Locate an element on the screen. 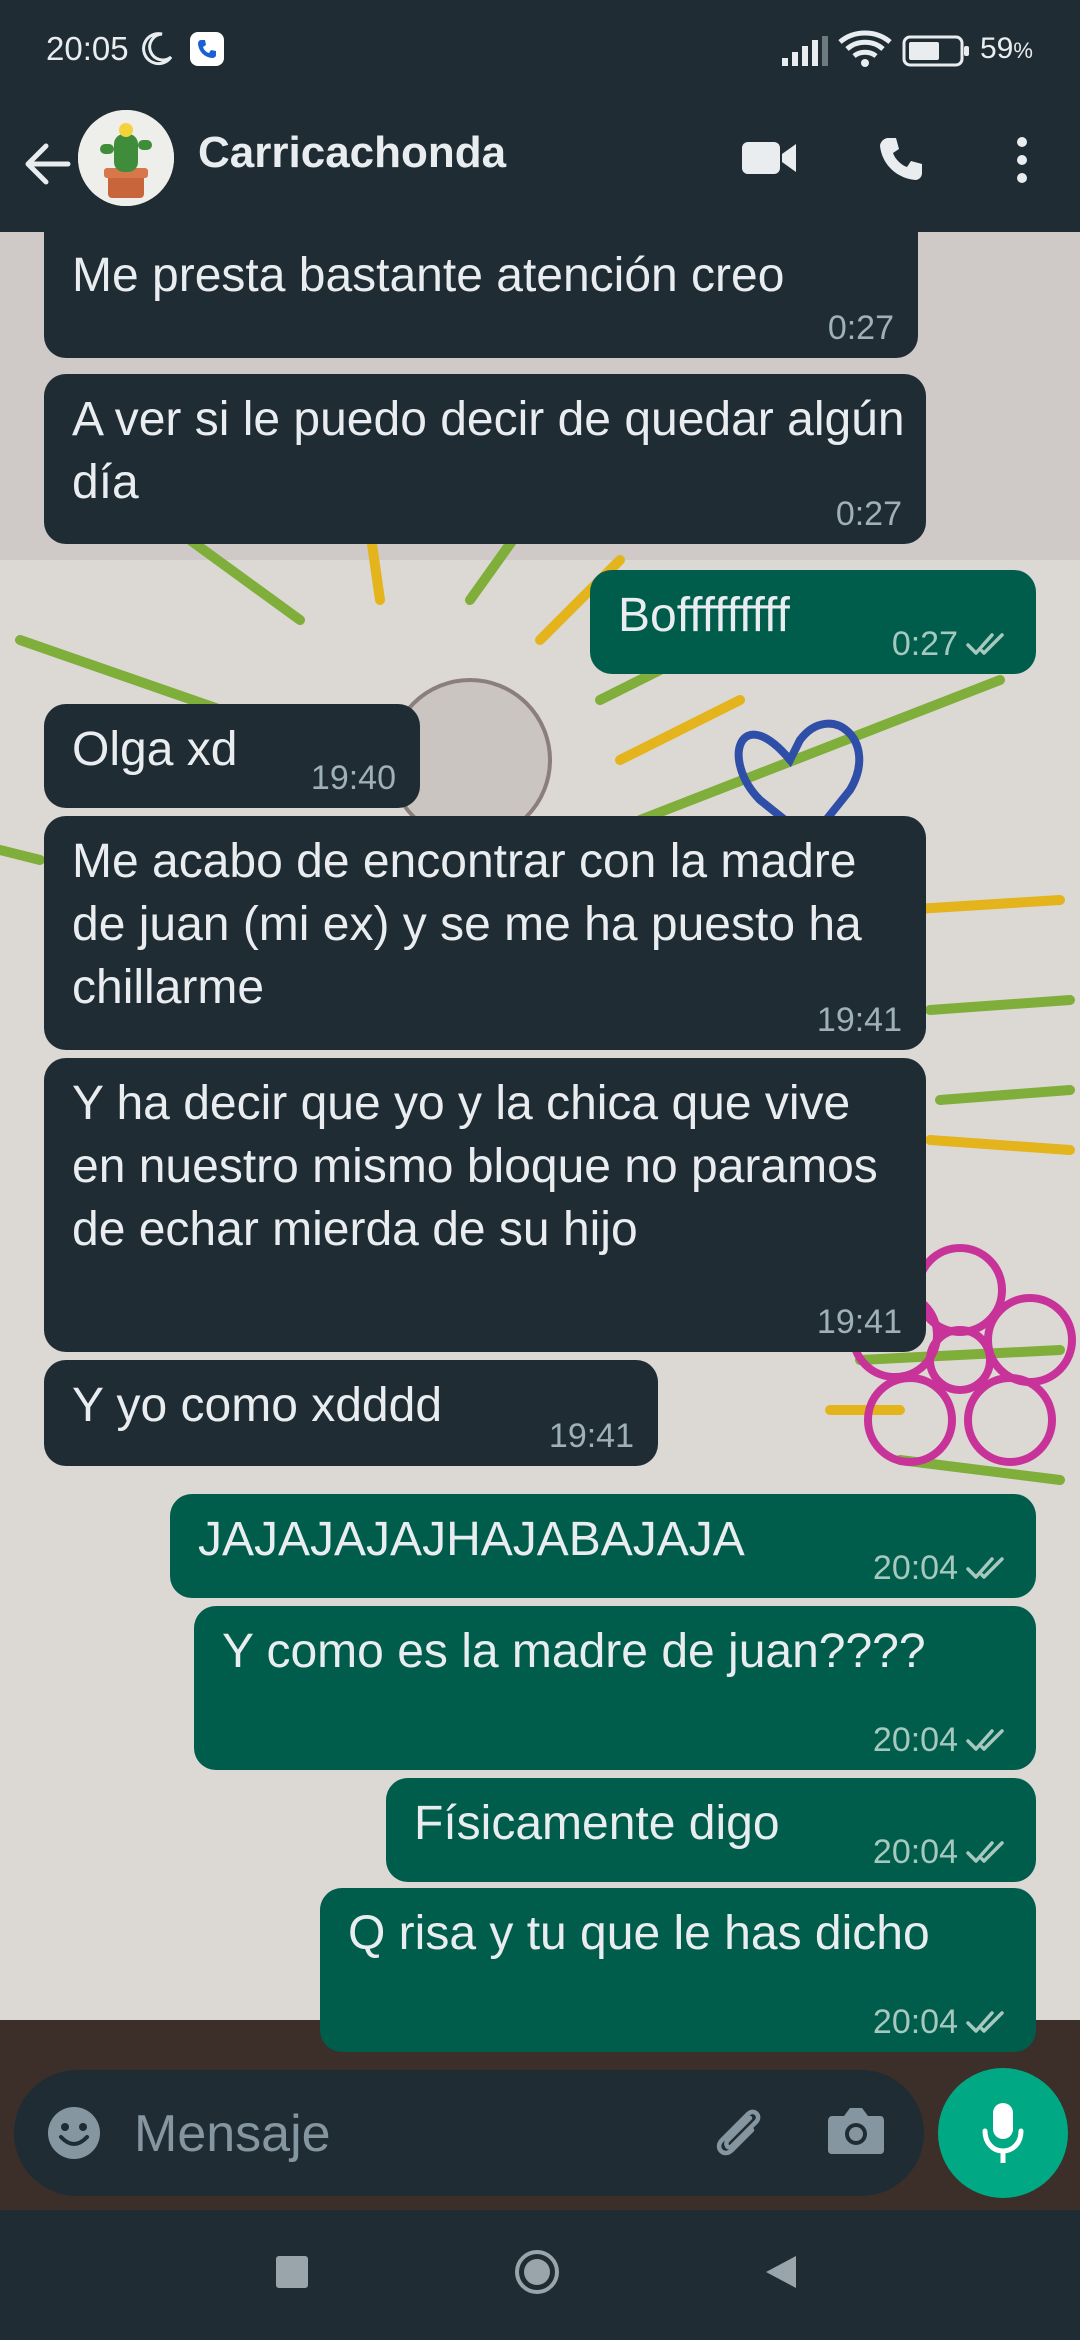 Image resolution: width=1080 pixels, height=2340 pixels. message-text: Bofffffffff is located at coordinates (704, 615).